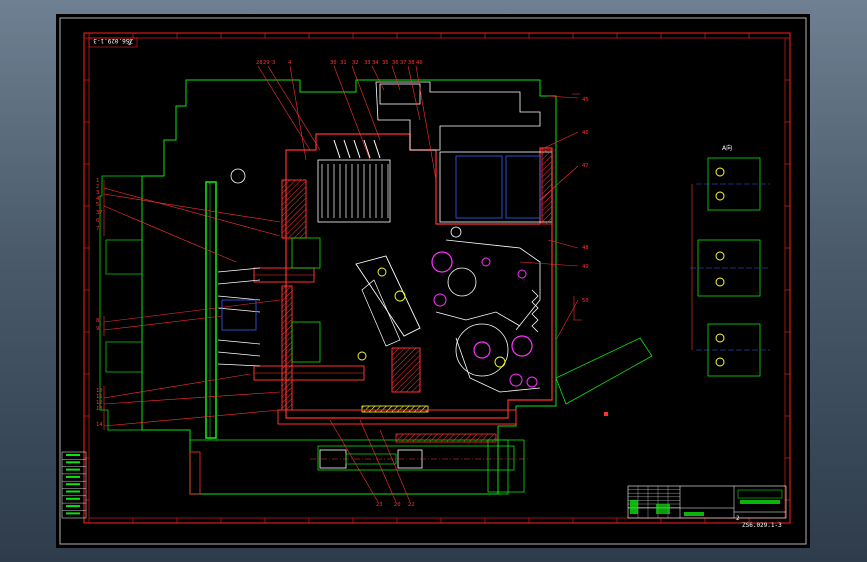  I want to click on view-label: A向, so click(727, 148).